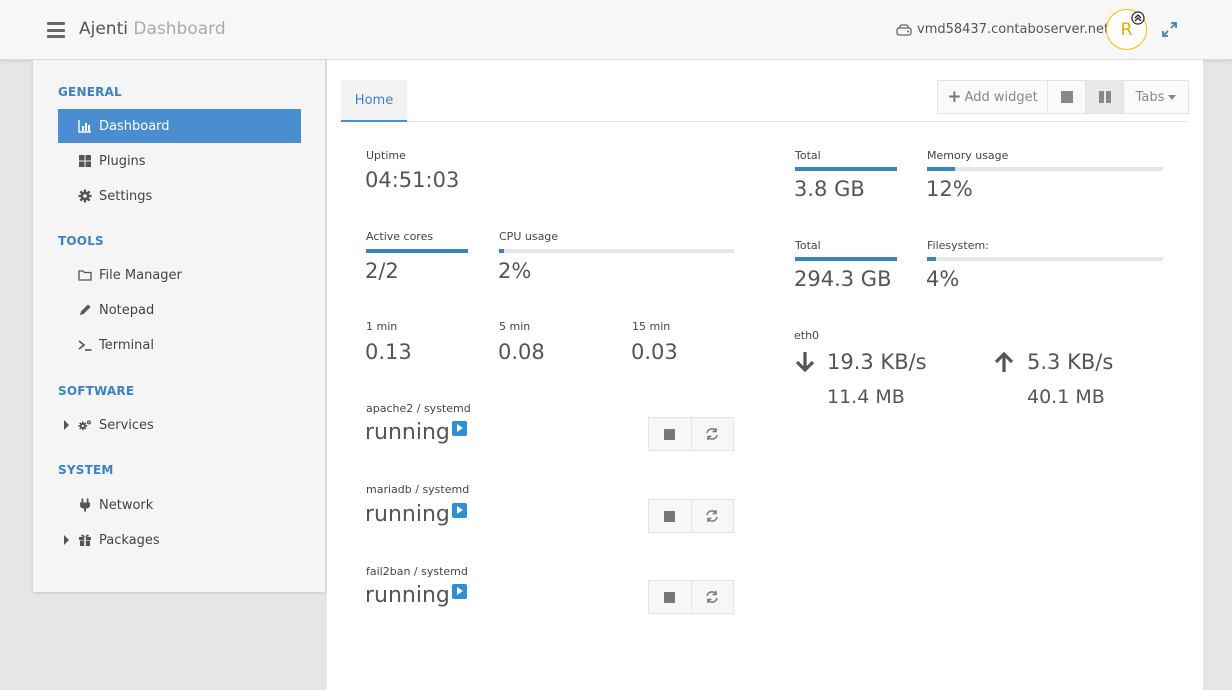 This screenshot has height=690, width=1232. Describe the element at coordinates (382, 271) in the screenshot. I see `active-cores-value: 2/2` at that location.